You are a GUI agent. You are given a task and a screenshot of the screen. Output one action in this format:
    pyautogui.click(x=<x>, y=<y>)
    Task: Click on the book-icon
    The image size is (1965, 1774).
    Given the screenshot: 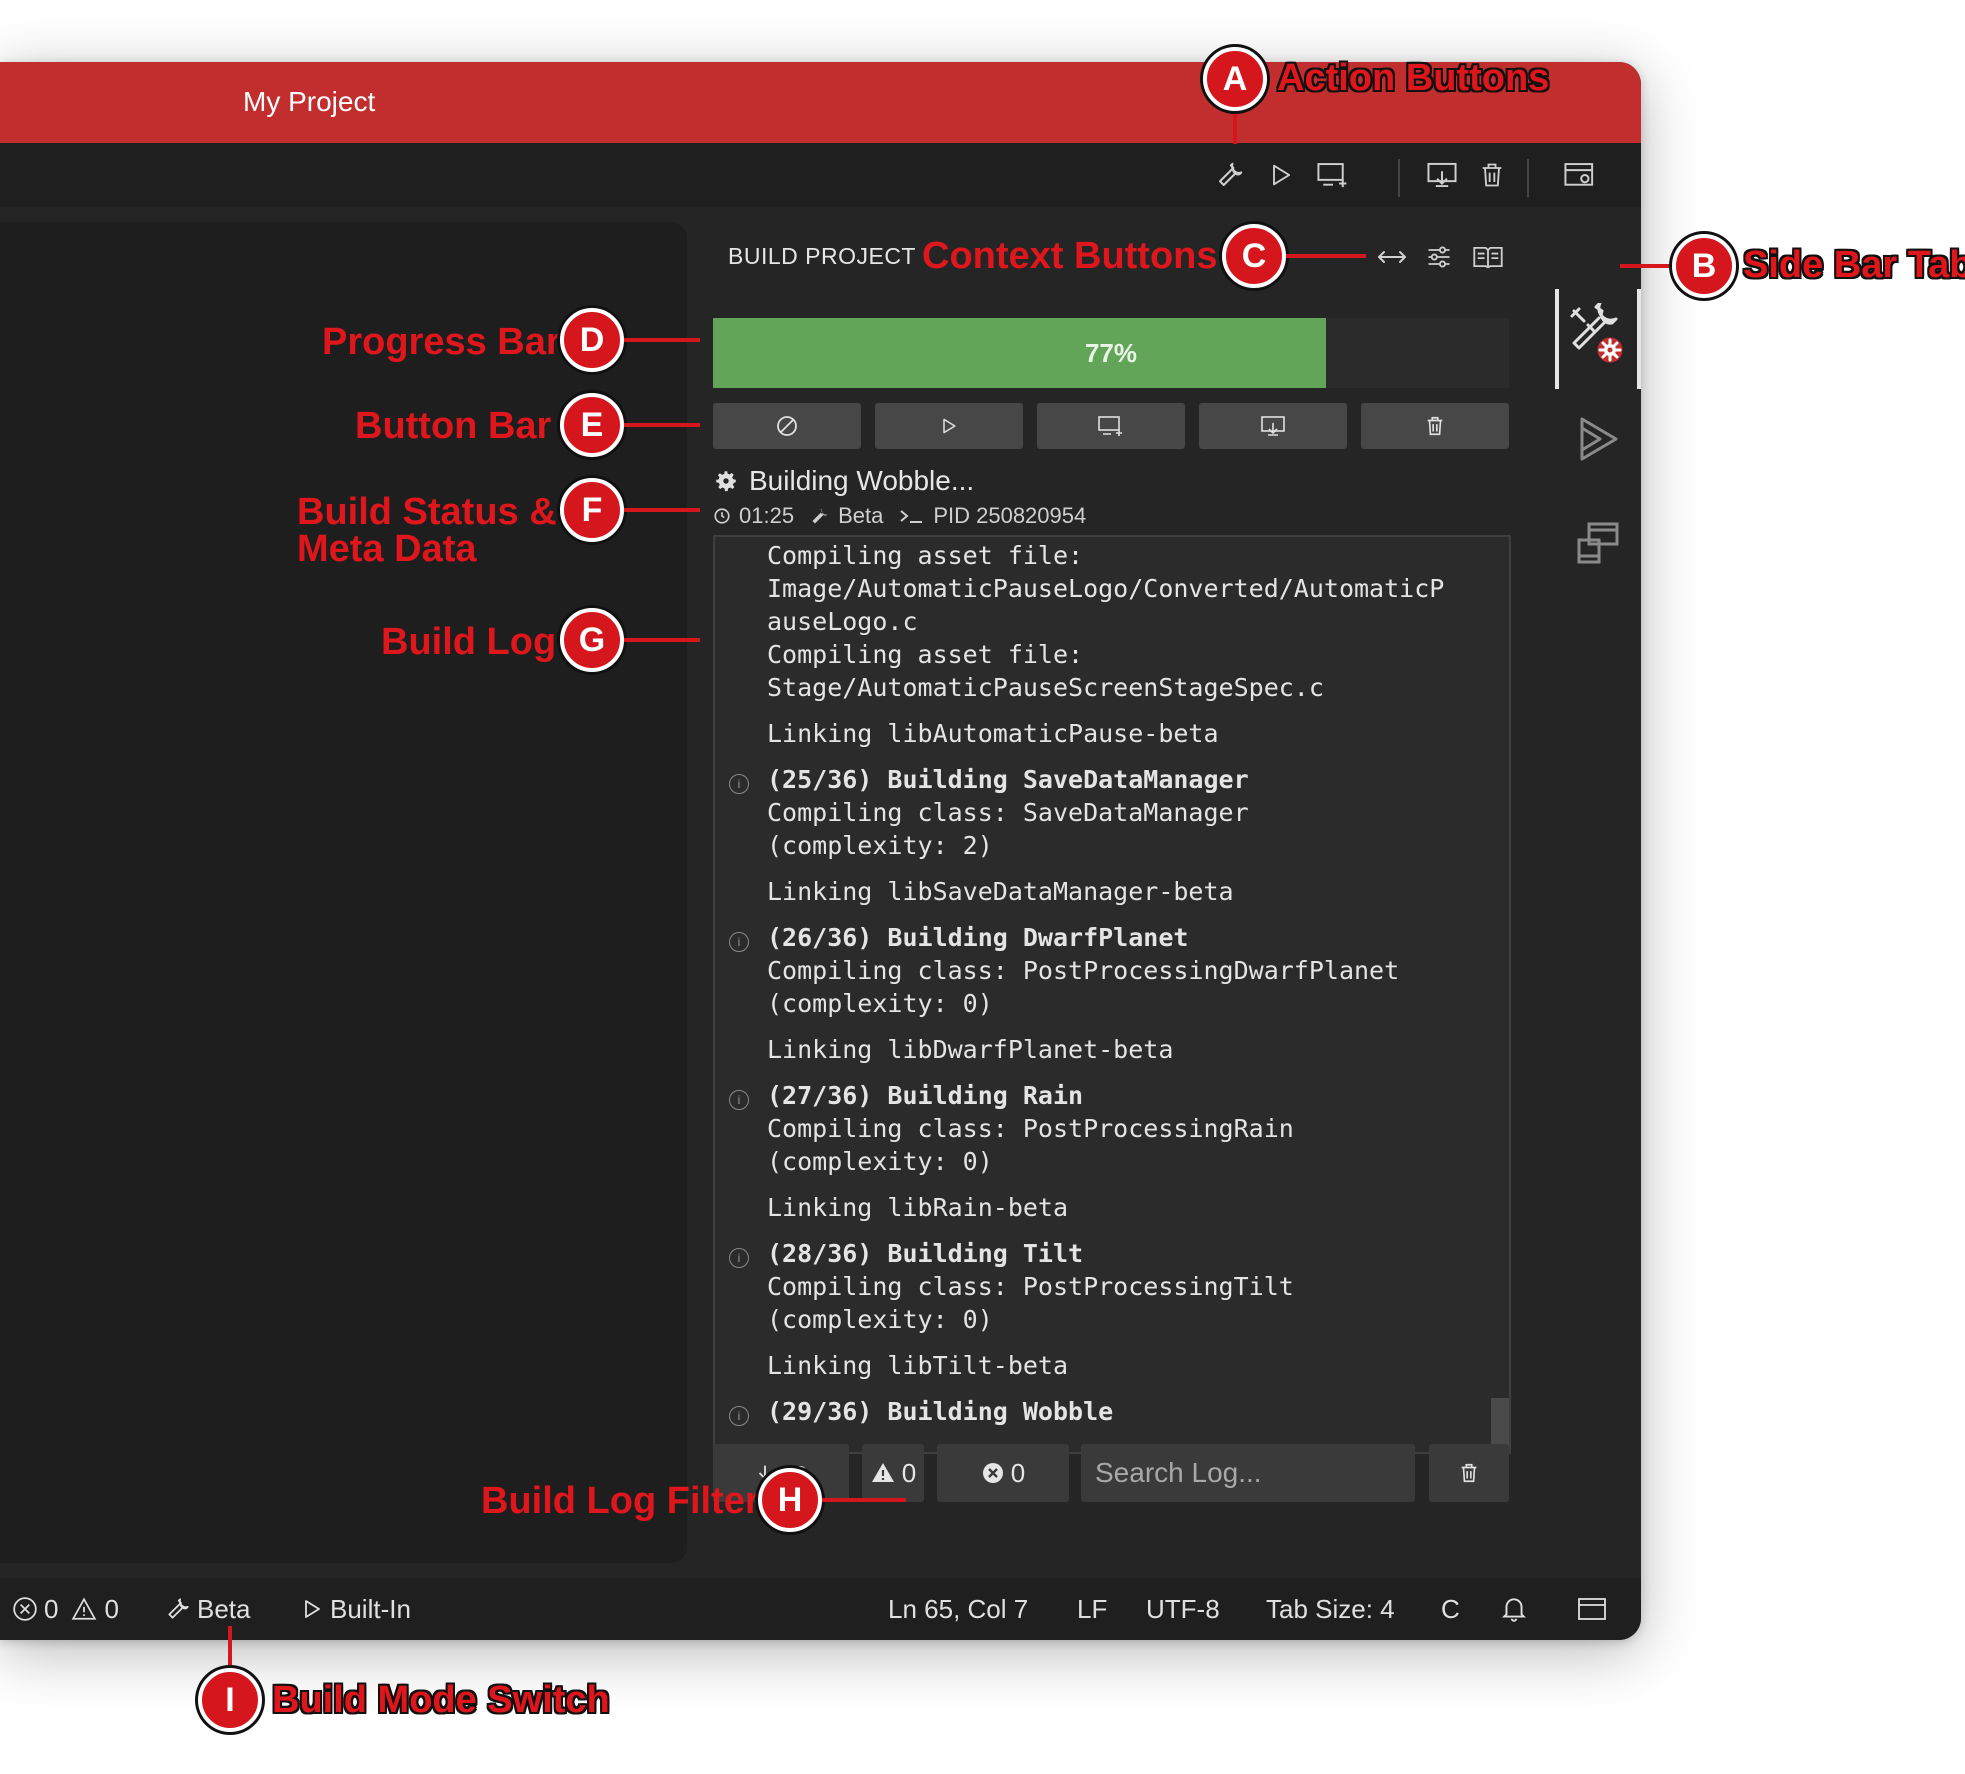 What is the action you would take?
    pyautogui.click(x=1488, y=257)
    